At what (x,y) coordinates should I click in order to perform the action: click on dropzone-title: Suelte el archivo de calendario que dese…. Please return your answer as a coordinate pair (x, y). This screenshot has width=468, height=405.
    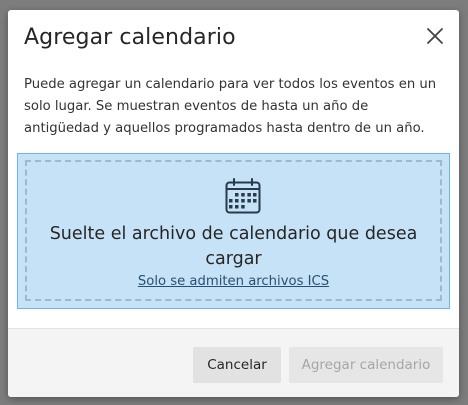
    Looking at the image, I should click on (233, 246).